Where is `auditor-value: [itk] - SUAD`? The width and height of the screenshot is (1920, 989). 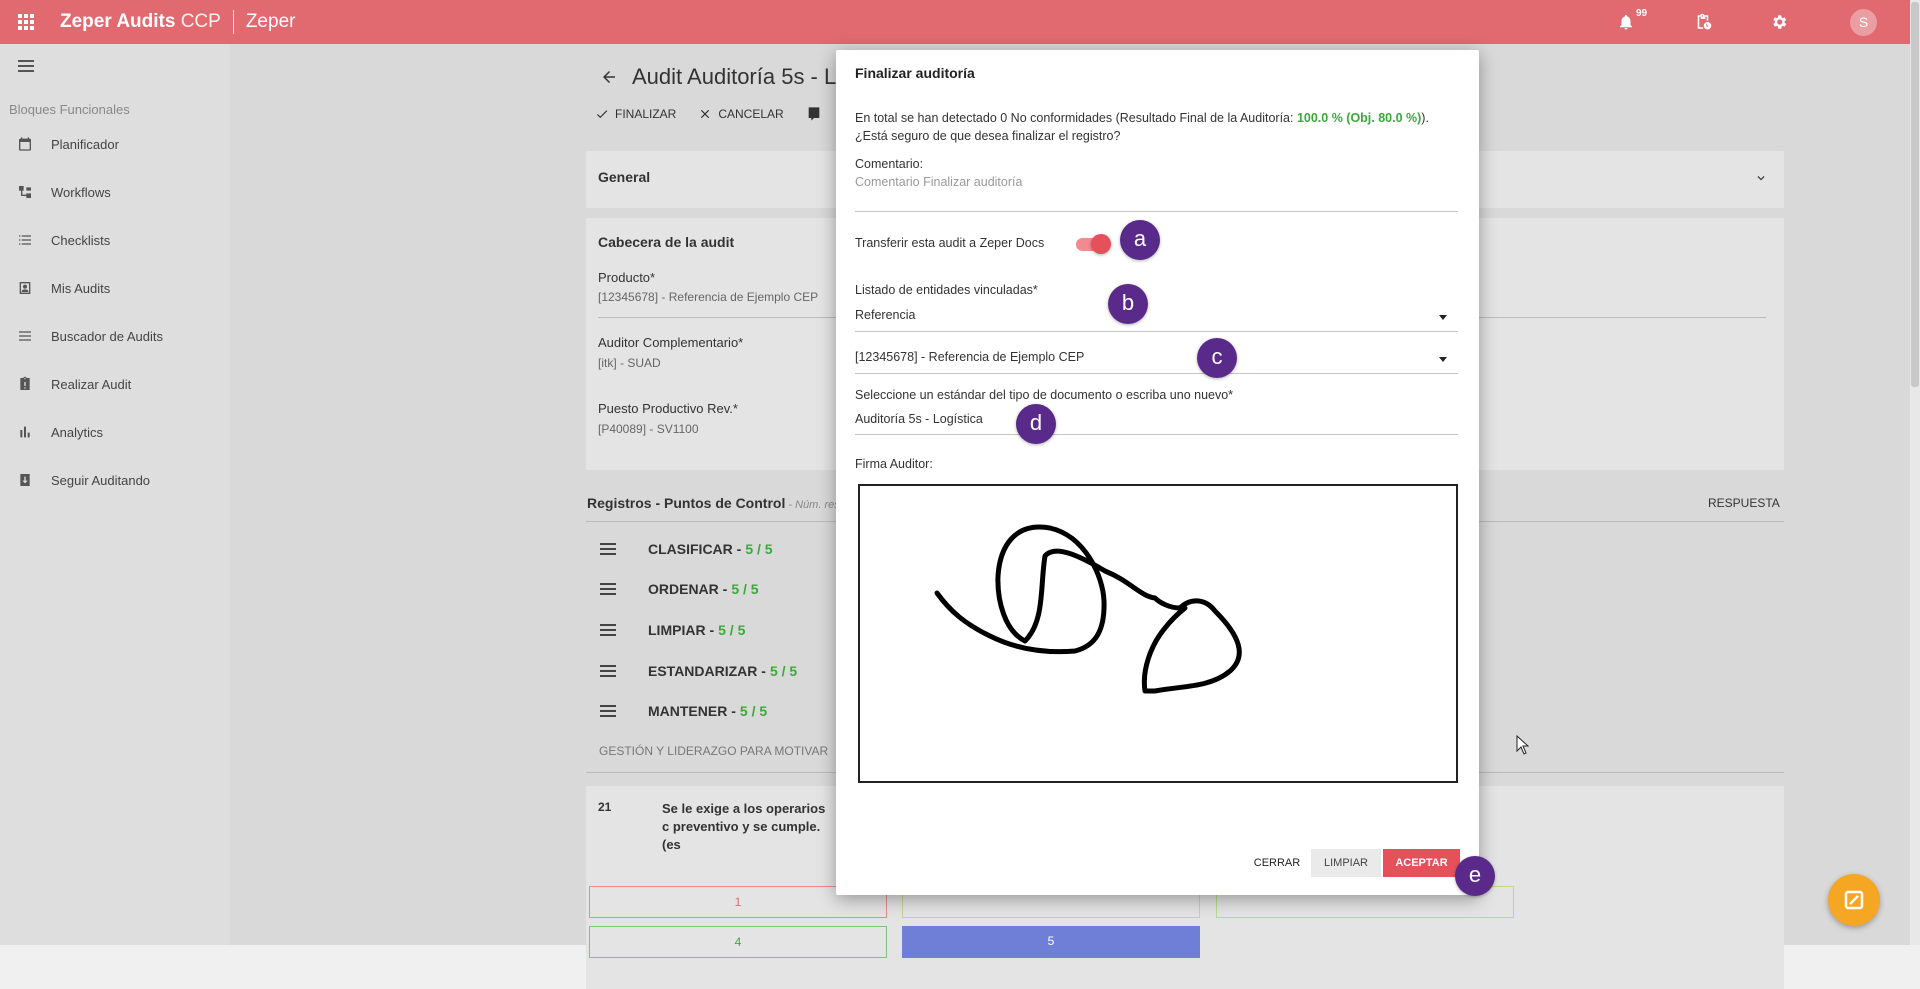
auditor-value: [itk] - SUAD is located at coordinates (629, 363).